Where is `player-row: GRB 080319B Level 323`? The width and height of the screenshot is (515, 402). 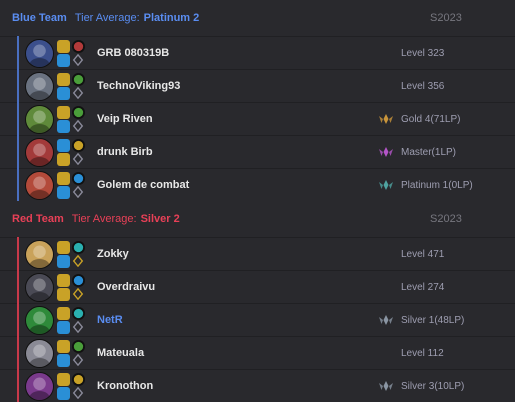 player-row: GRB 080319B Level 323 is located at coordinates (257, 52).